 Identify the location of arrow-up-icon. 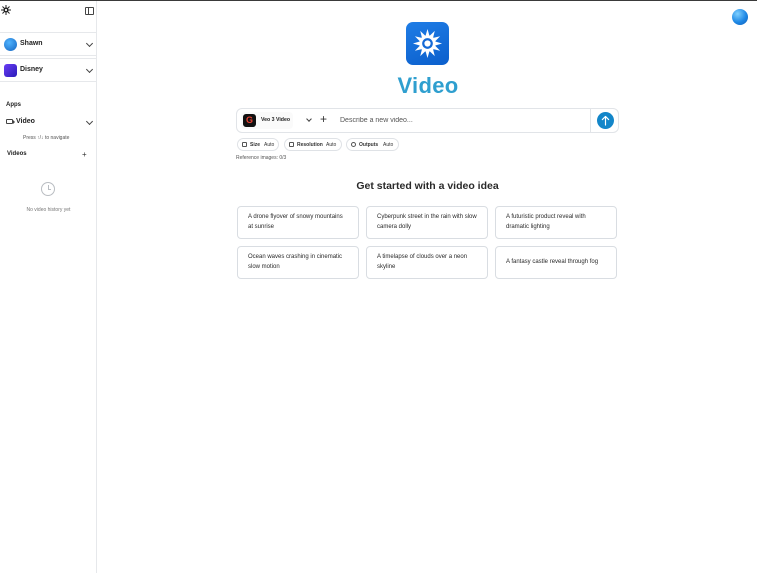
(605, 120).